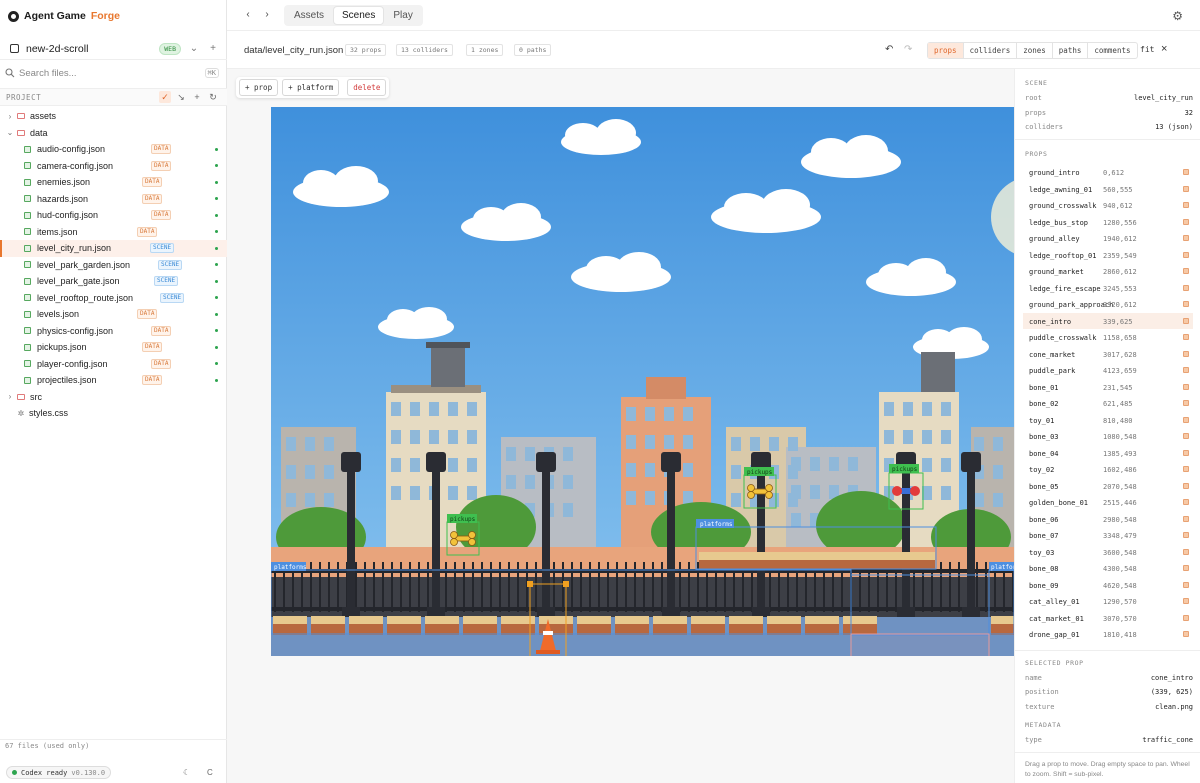 This screenshot has width=1200, height=783. I want to click on tree-file: hud-config.json DATA, so click(113, 215).